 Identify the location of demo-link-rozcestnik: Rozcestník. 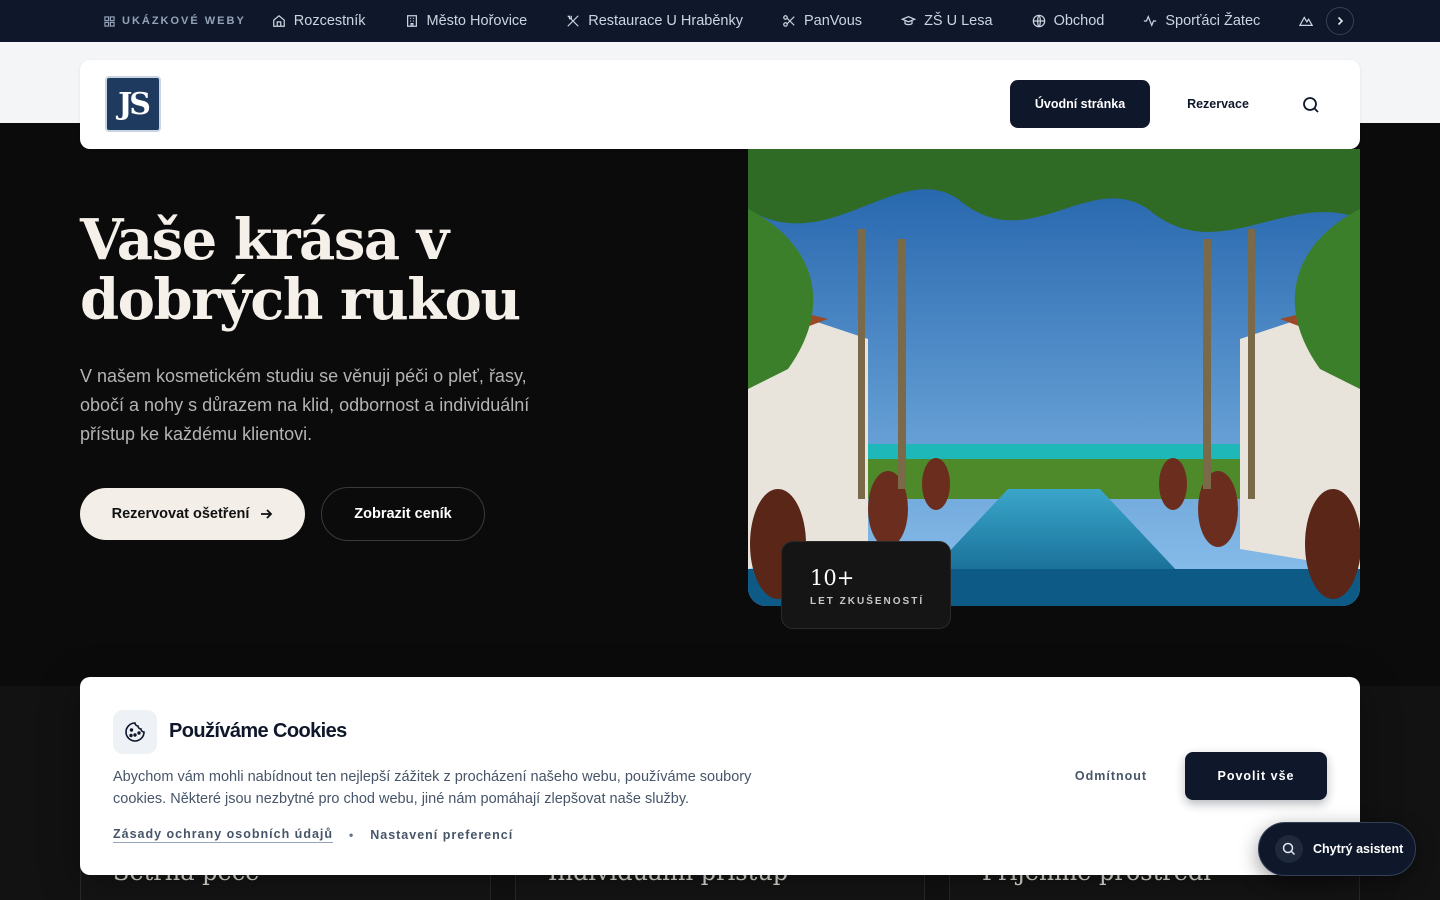
(319, 21).